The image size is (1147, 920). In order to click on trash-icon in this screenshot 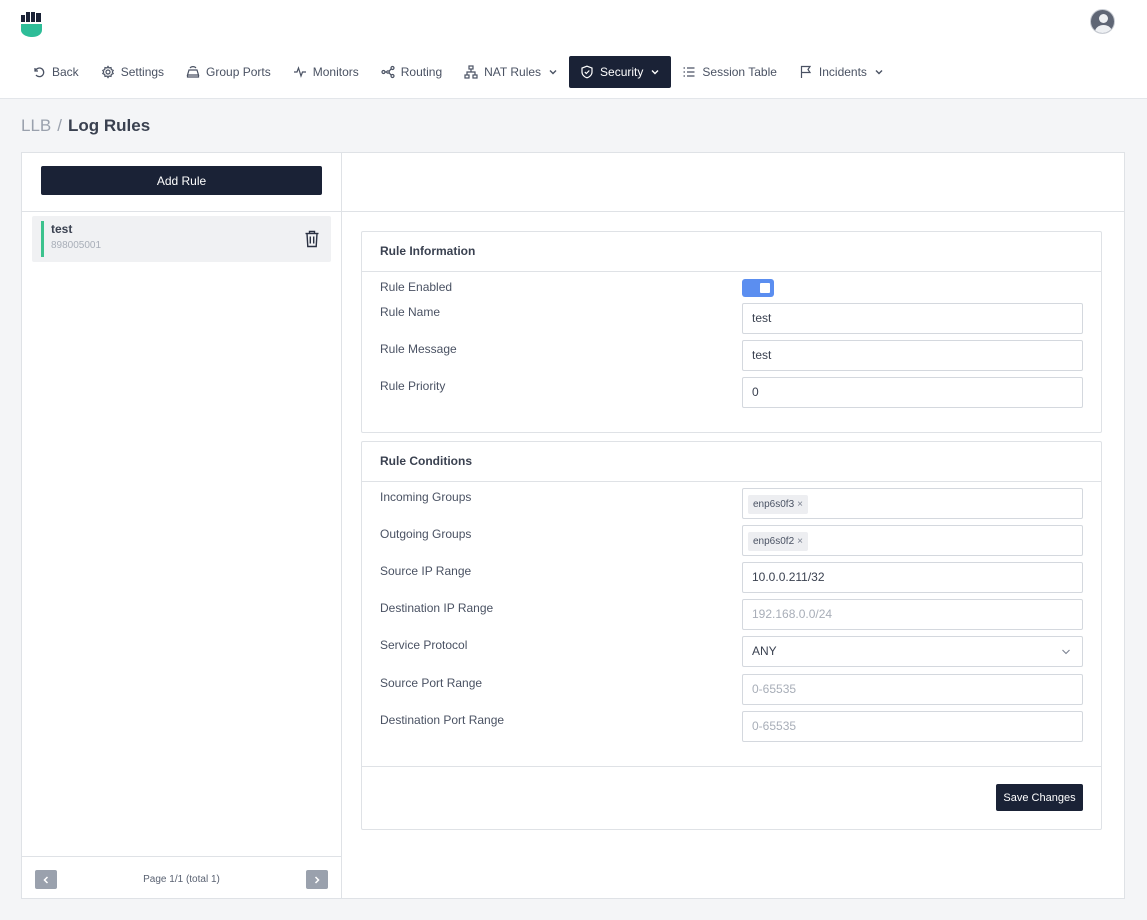, I will do `click(312, 239)`.